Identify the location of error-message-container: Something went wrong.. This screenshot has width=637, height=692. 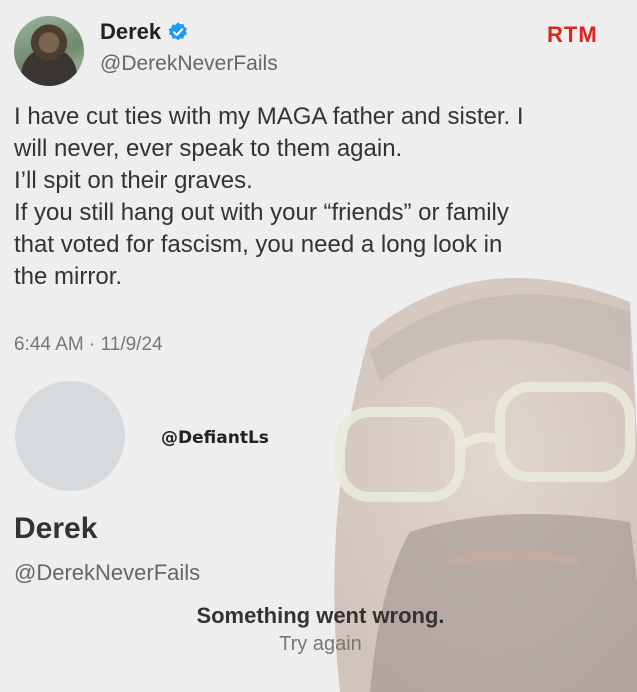
(318, 616).